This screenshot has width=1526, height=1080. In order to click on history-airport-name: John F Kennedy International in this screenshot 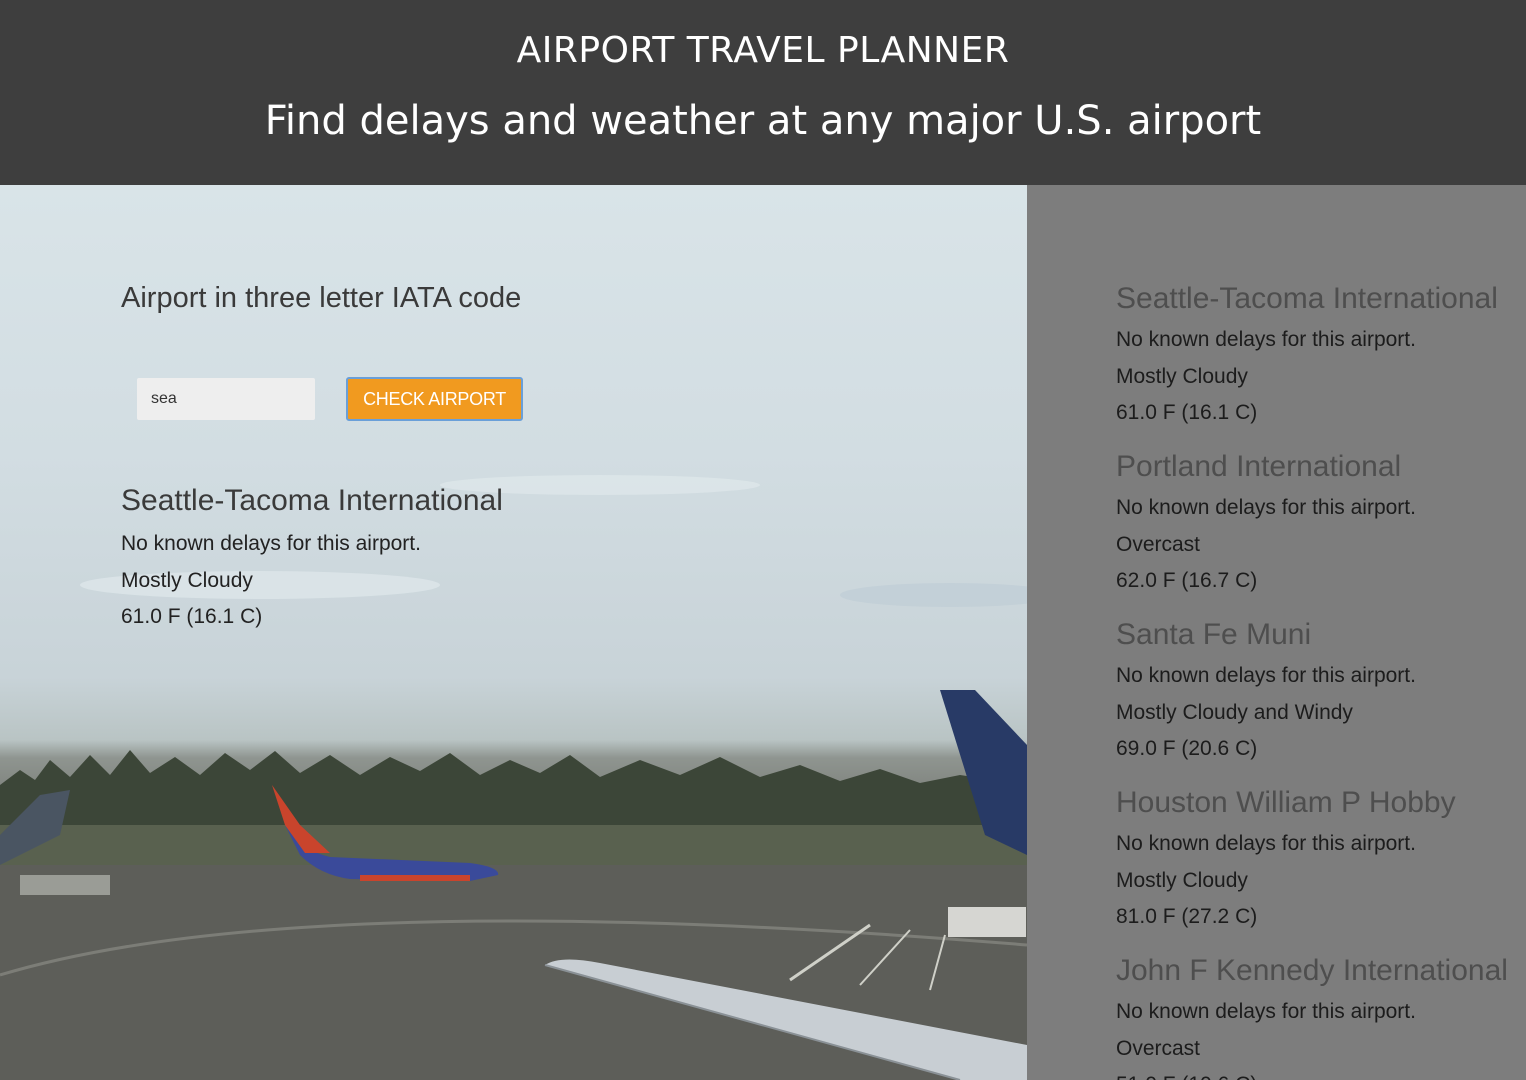, I will do `click(1312, 970)`.